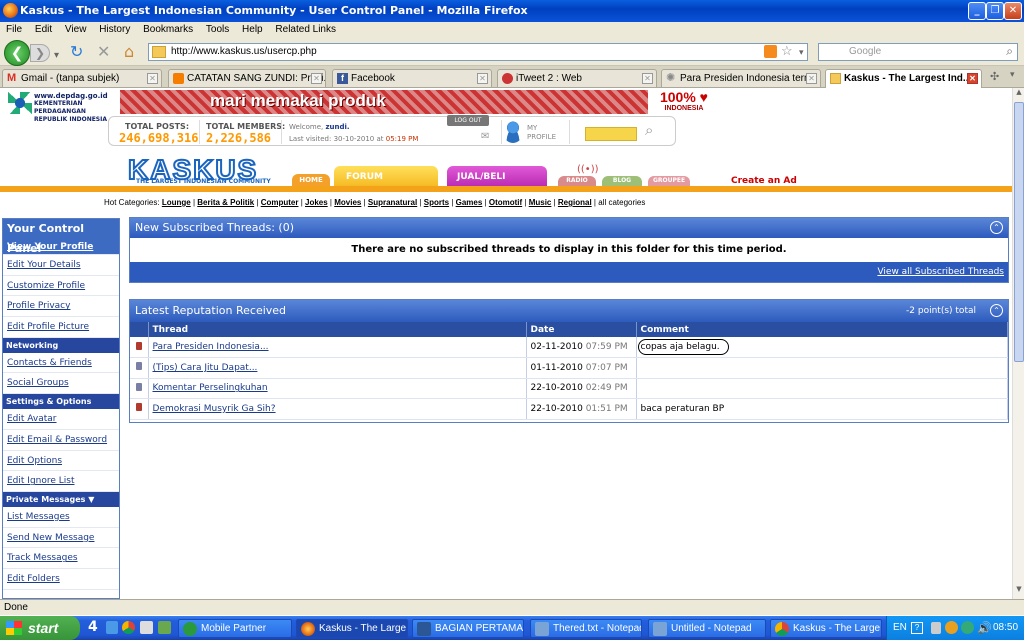  What do you see at coordinates (347, 202) in the screenshot?
I see `hot-category-link: Movies` at bounding box center [347, 202].